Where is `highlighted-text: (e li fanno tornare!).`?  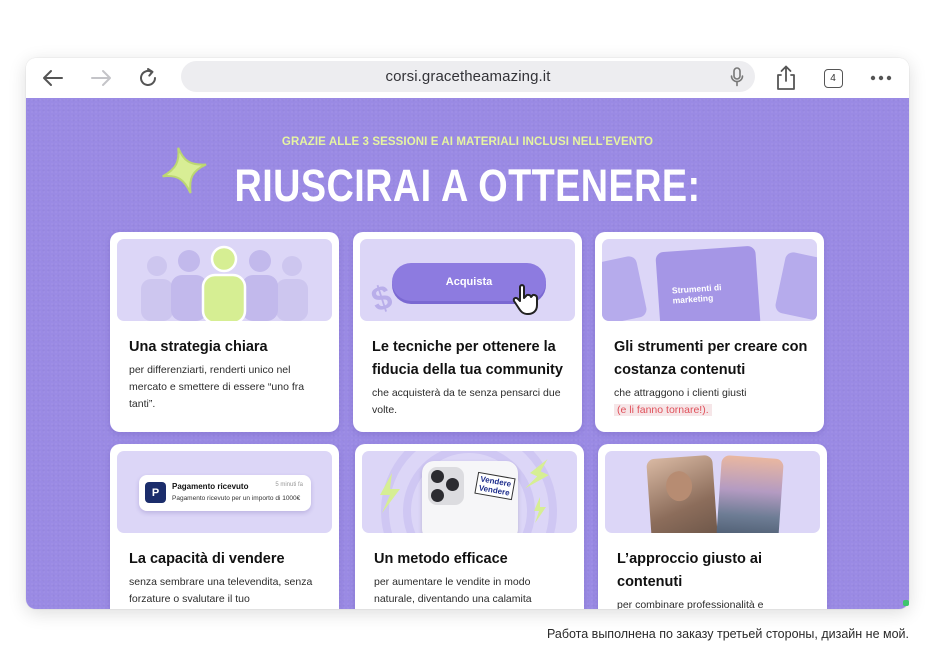
highlighted-text: (e li fanno tornare!). is located at coordinates (663, 410).